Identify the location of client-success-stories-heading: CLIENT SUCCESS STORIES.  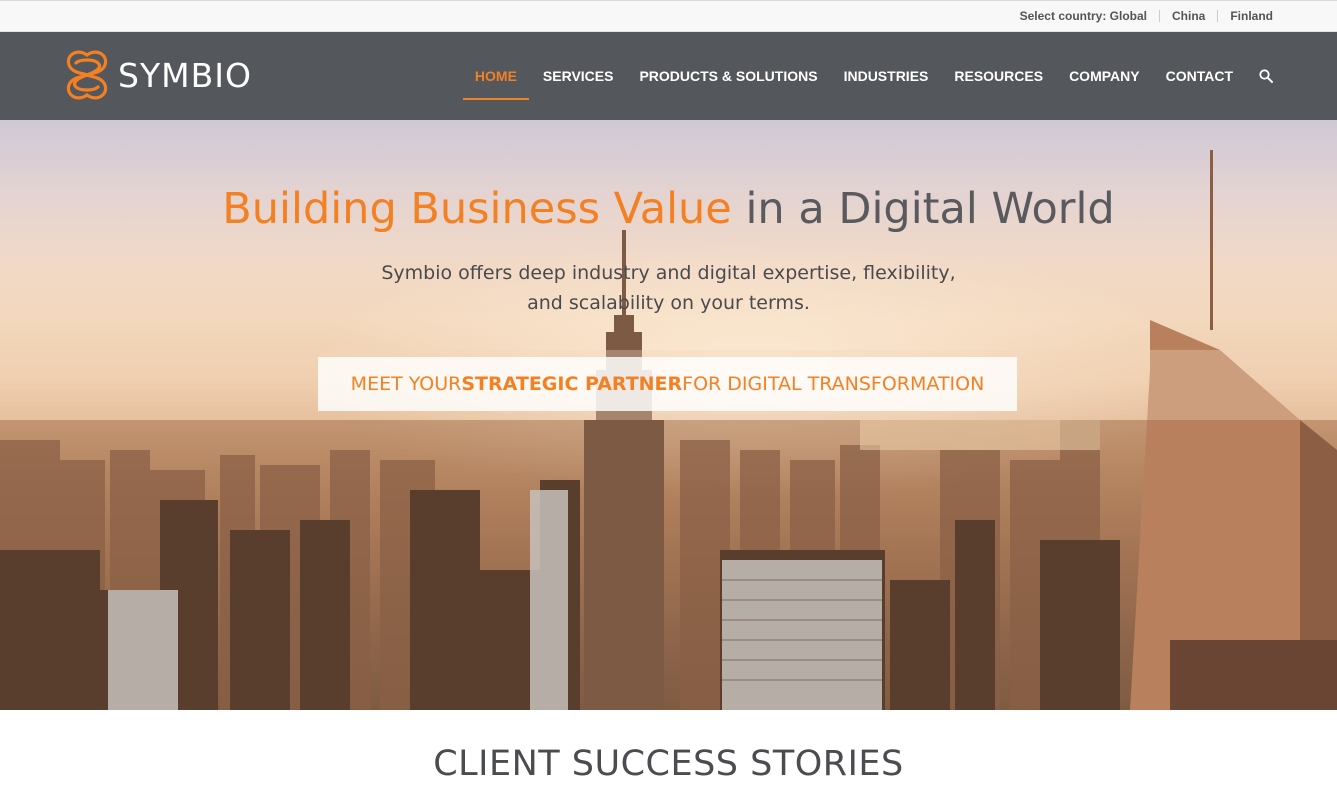
(668, 764).